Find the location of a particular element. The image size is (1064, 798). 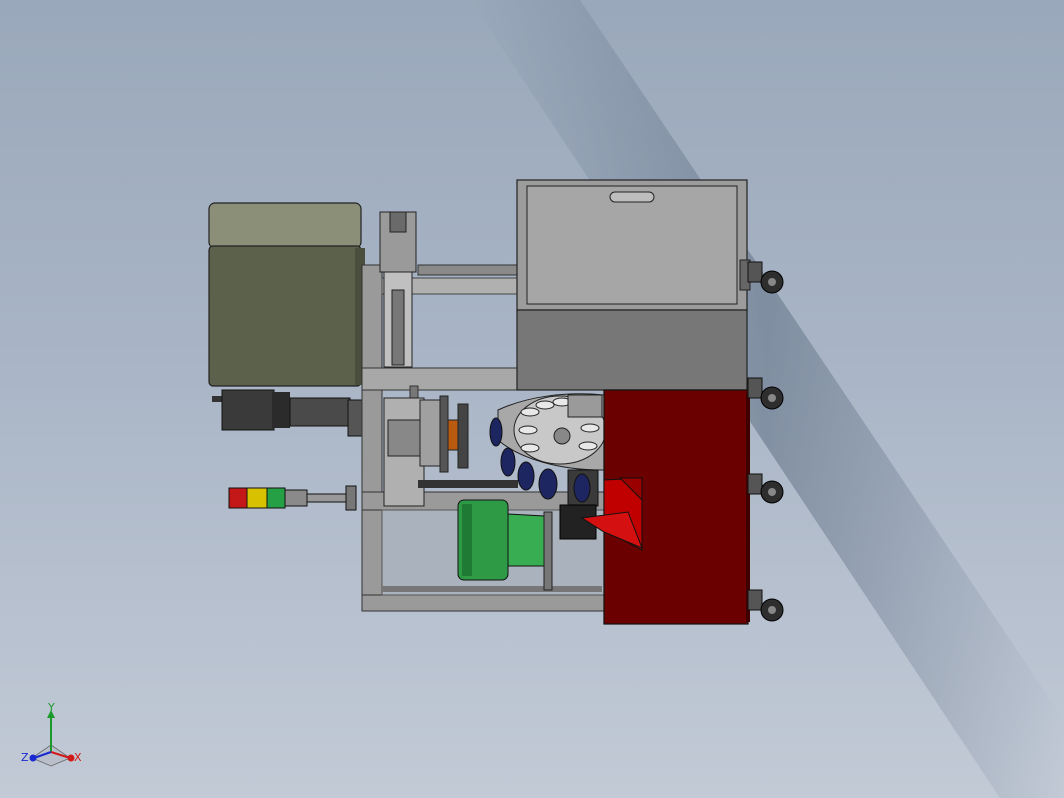

hopper-tank is located at coordinates (633, 285).